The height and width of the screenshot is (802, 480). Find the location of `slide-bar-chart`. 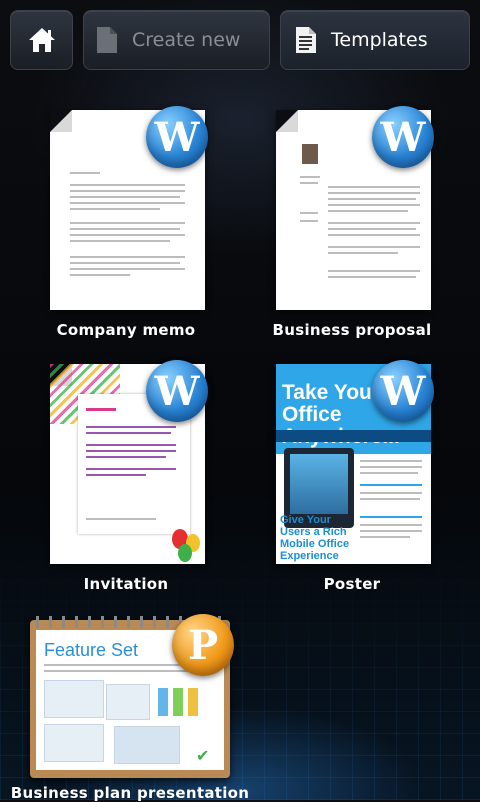

slide-bar-chart is located at coordinates (183, 702).